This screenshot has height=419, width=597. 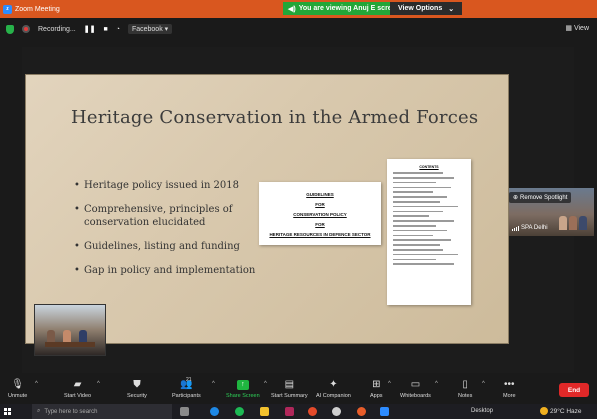 I want to click on more-label: More, so click(x=509, y=396).